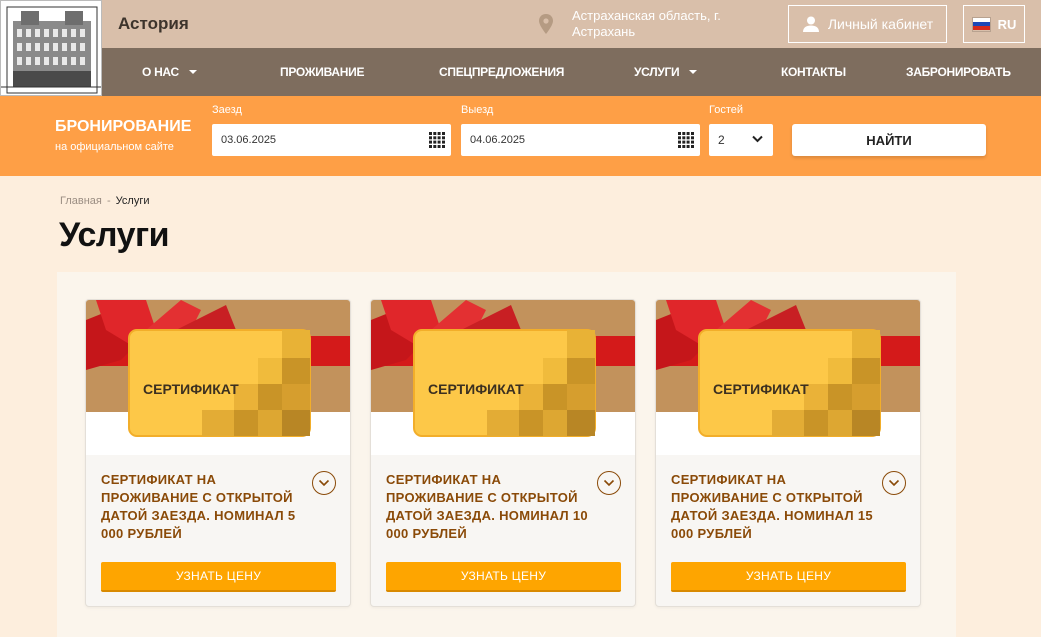  Describe the element at coordinates (981, 24) in the screenshot. I see `russia-flag-icon` at that location.